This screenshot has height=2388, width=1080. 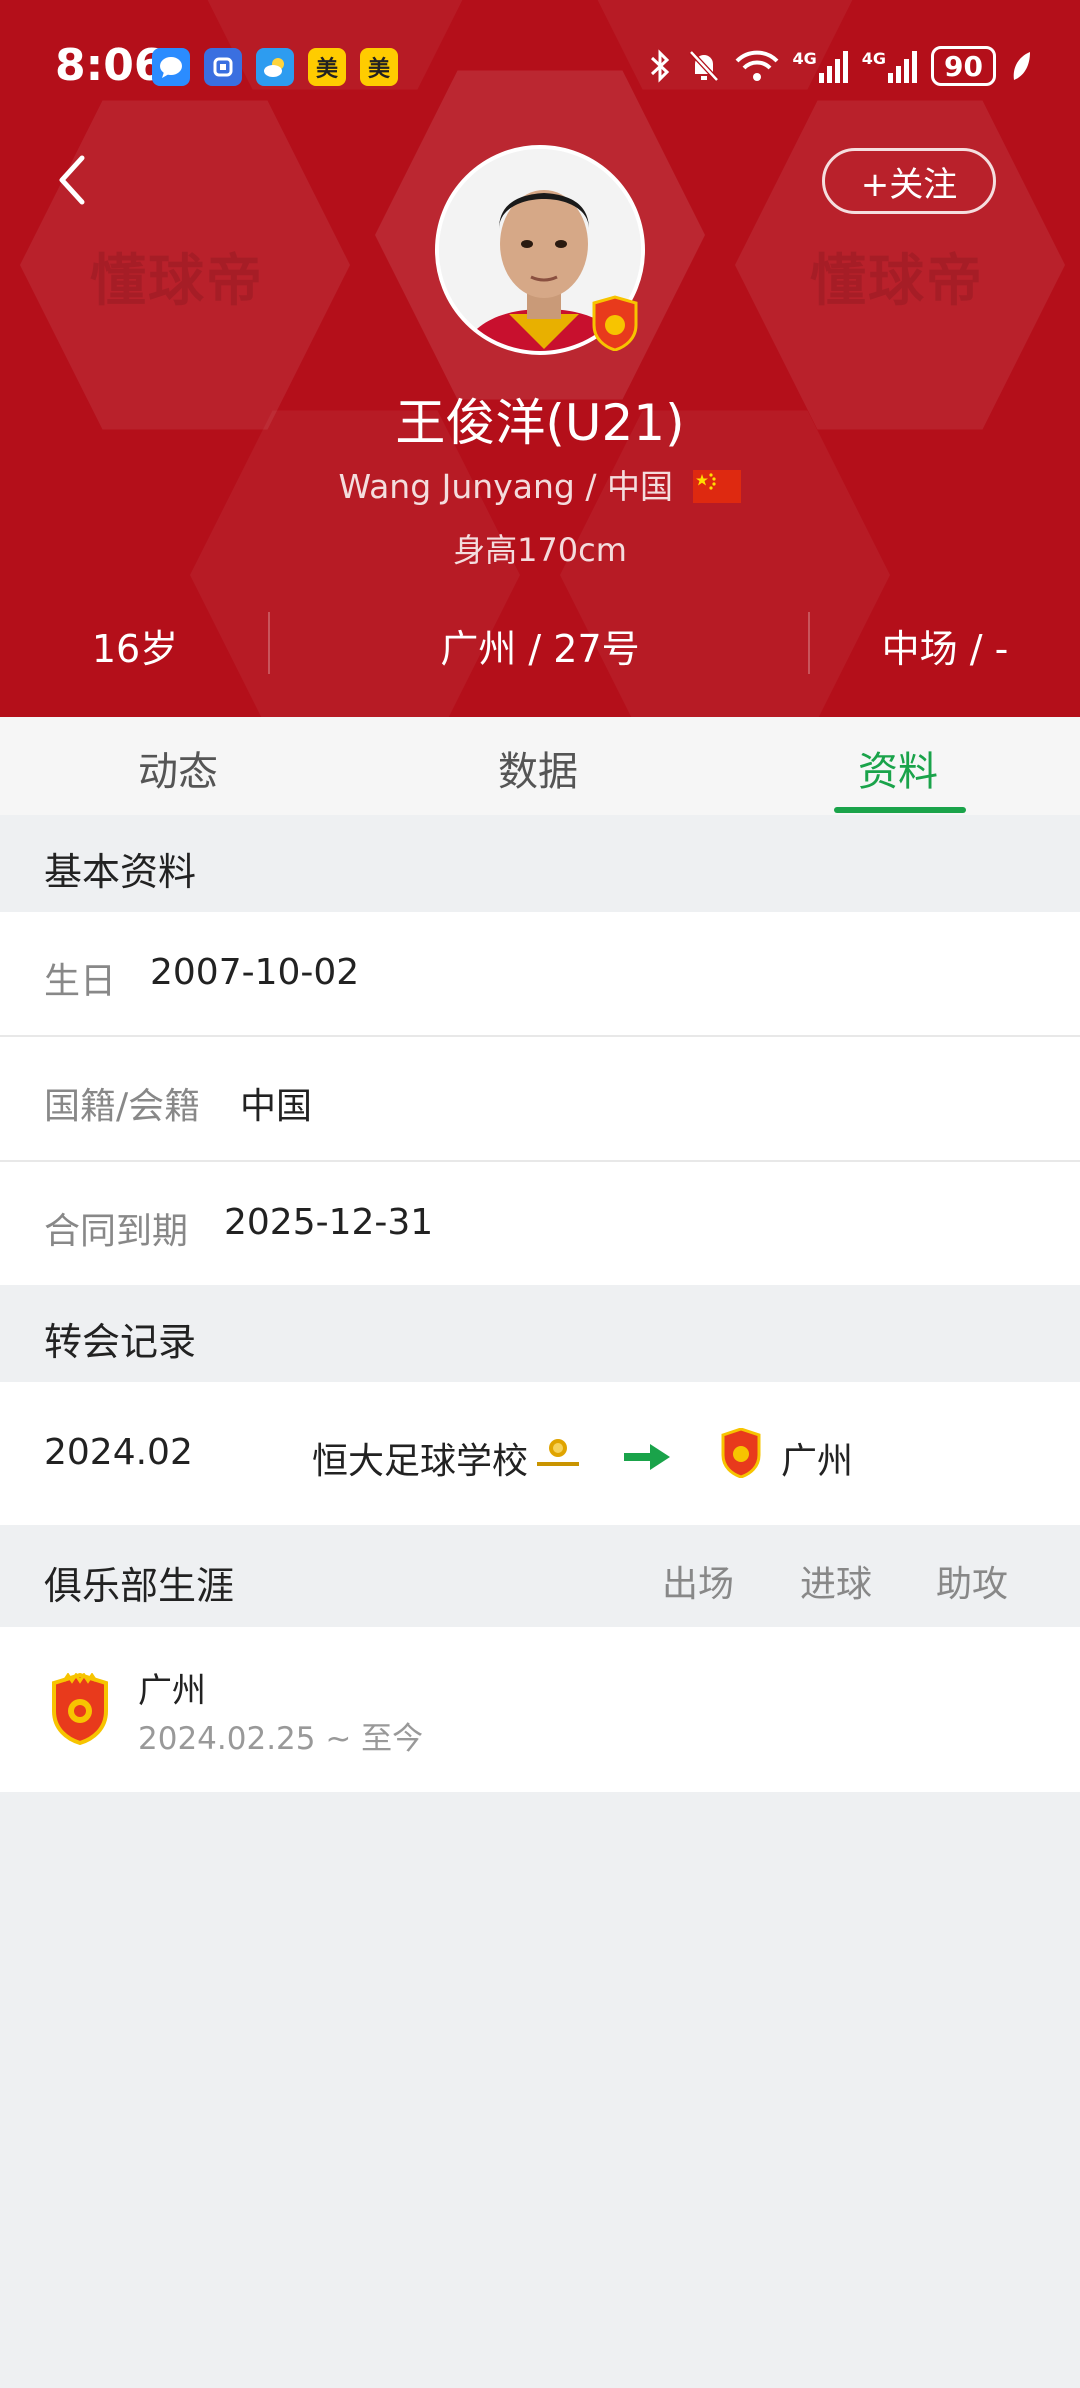 What do you see at coordinates (963, 66) in the screenshot?
I see `battery-indicator: 90` at bounding box center [963, 66].